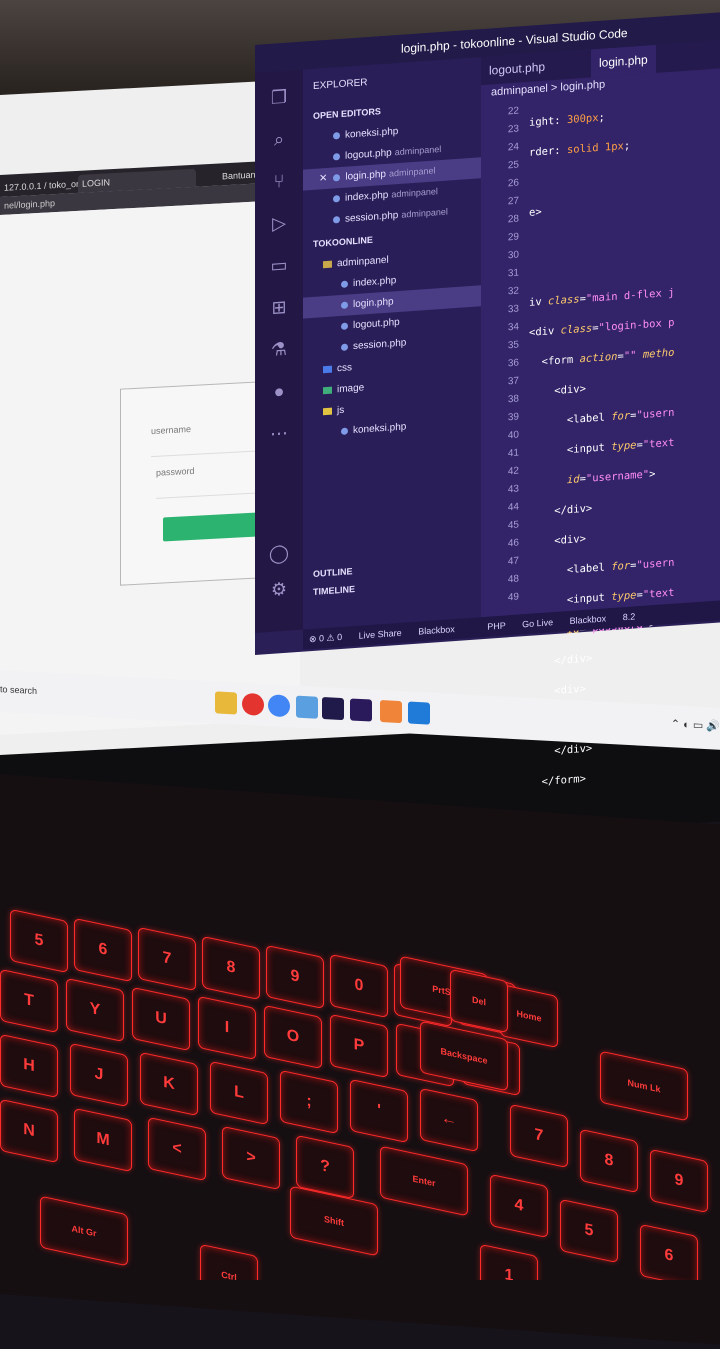 This screenshot has width=720, height=1349. What do you see at coordinates (609, 1161) in the screenshot?
I see `key-extra-10: 8` at bounding box center [609, 1161].